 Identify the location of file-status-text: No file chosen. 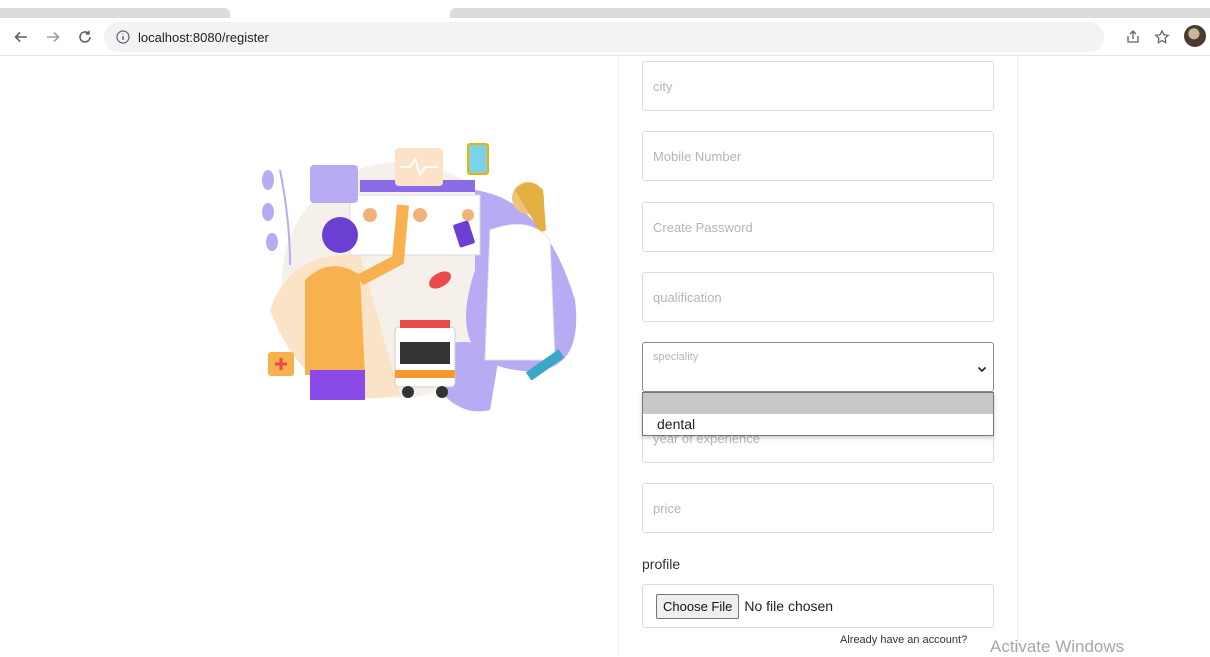
(789, 606).